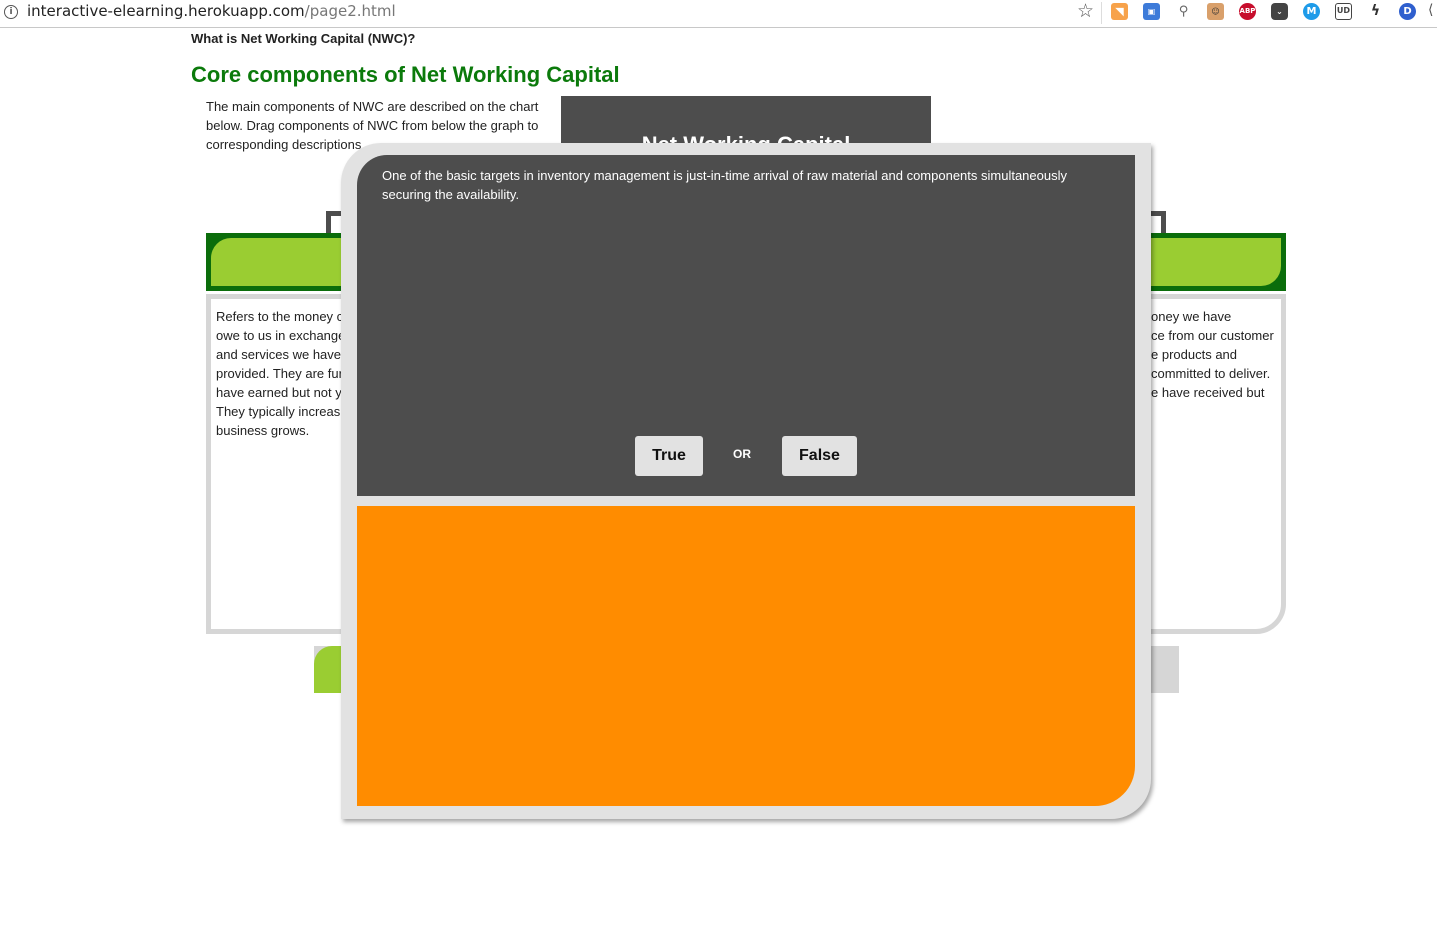 The height and width of the screenshot is (933, 1437). What do you see at coordinates (1191, 316) in the screenshot?
I see `desc-line: oney we have` at bounding box center [1191, 316].